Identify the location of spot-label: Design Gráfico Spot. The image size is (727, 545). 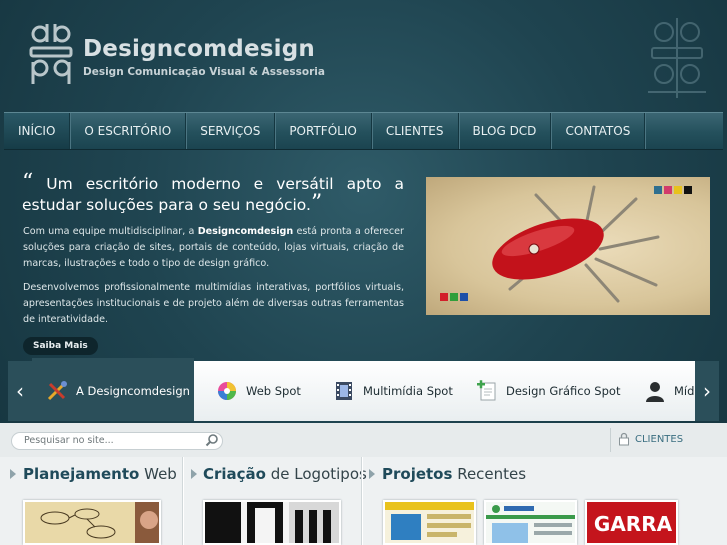
(563, 391).